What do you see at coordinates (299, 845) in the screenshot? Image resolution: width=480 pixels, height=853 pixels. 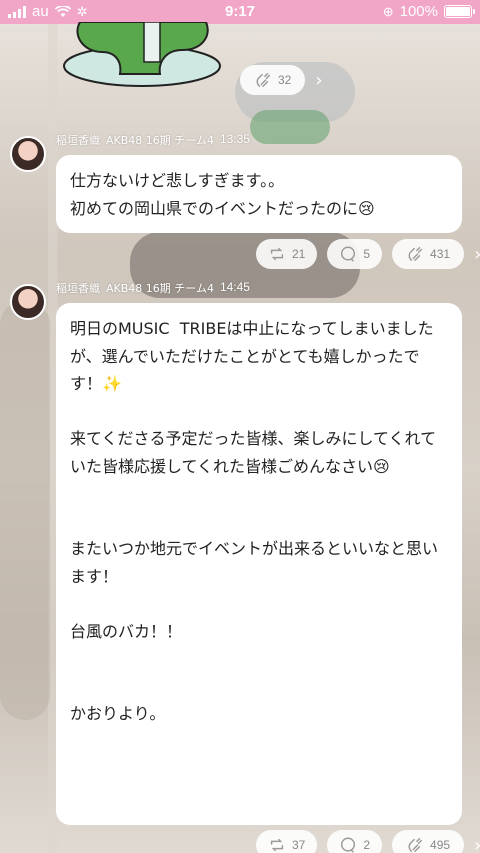 I see `retweet-count: 37` at bounding box center [299, 845].